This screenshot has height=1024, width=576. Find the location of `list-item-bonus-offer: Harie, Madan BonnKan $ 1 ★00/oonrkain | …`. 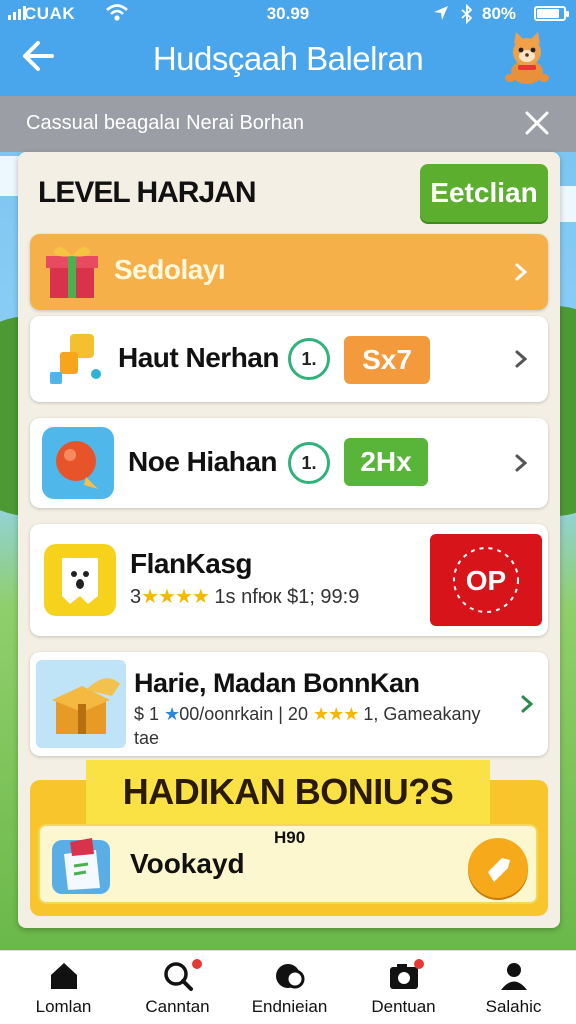

list-item-bonus-offer: Harie, Madan BonnKan $ 1 ★00/oonrkain | … is located at coordinates (289, 704).